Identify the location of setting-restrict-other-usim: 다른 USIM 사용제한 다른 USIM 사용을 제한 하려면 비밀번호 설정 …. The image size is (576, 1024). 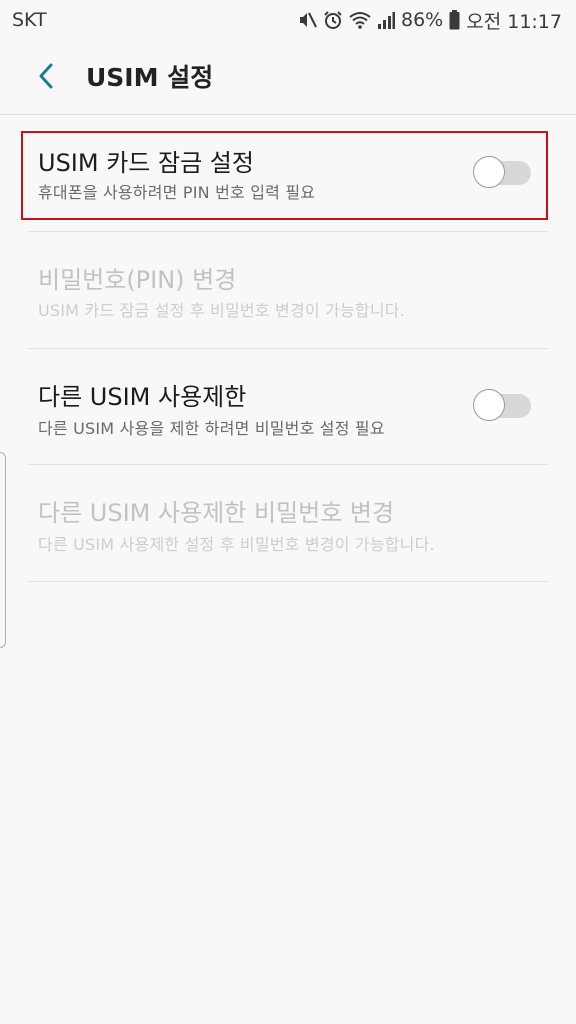
(288, 407).